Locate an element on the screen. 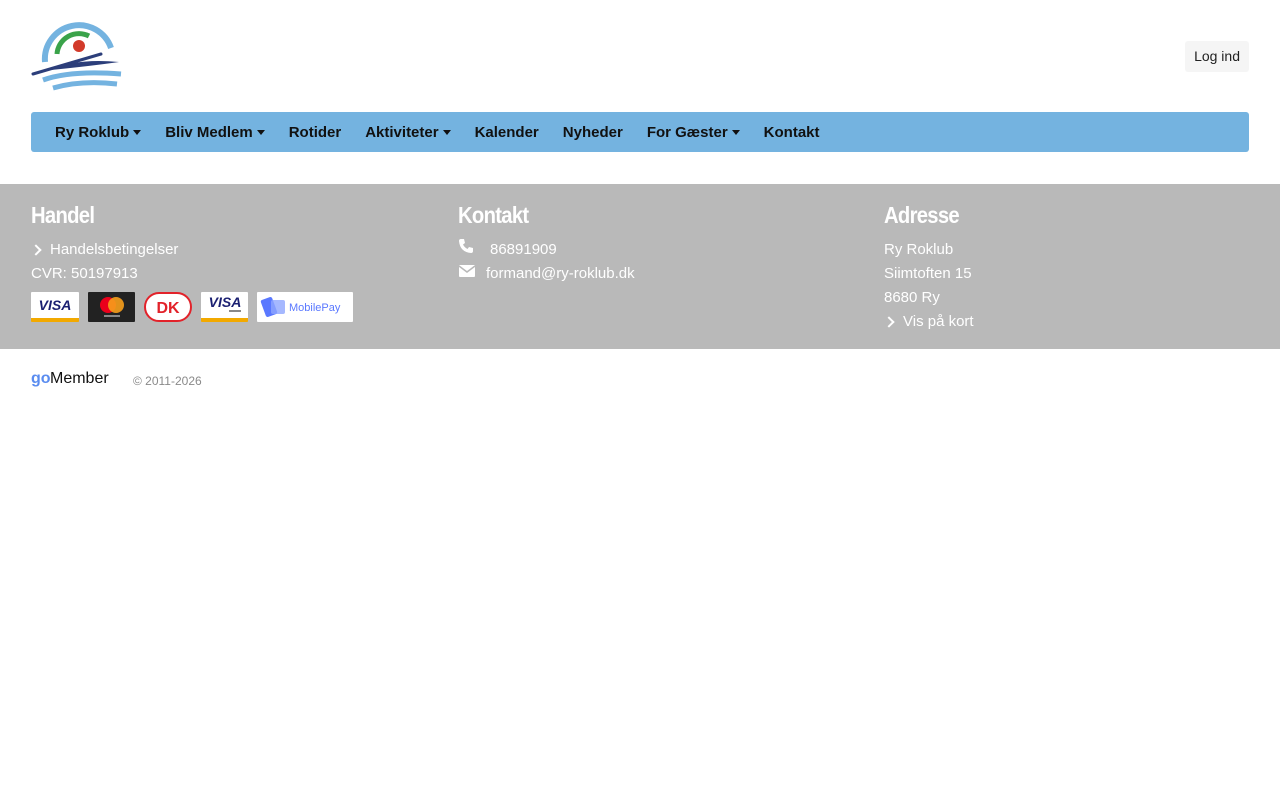 This screenshot has height=800, width=1280. address-street: Siimtoften 15 is located at coordinates (928, 273).